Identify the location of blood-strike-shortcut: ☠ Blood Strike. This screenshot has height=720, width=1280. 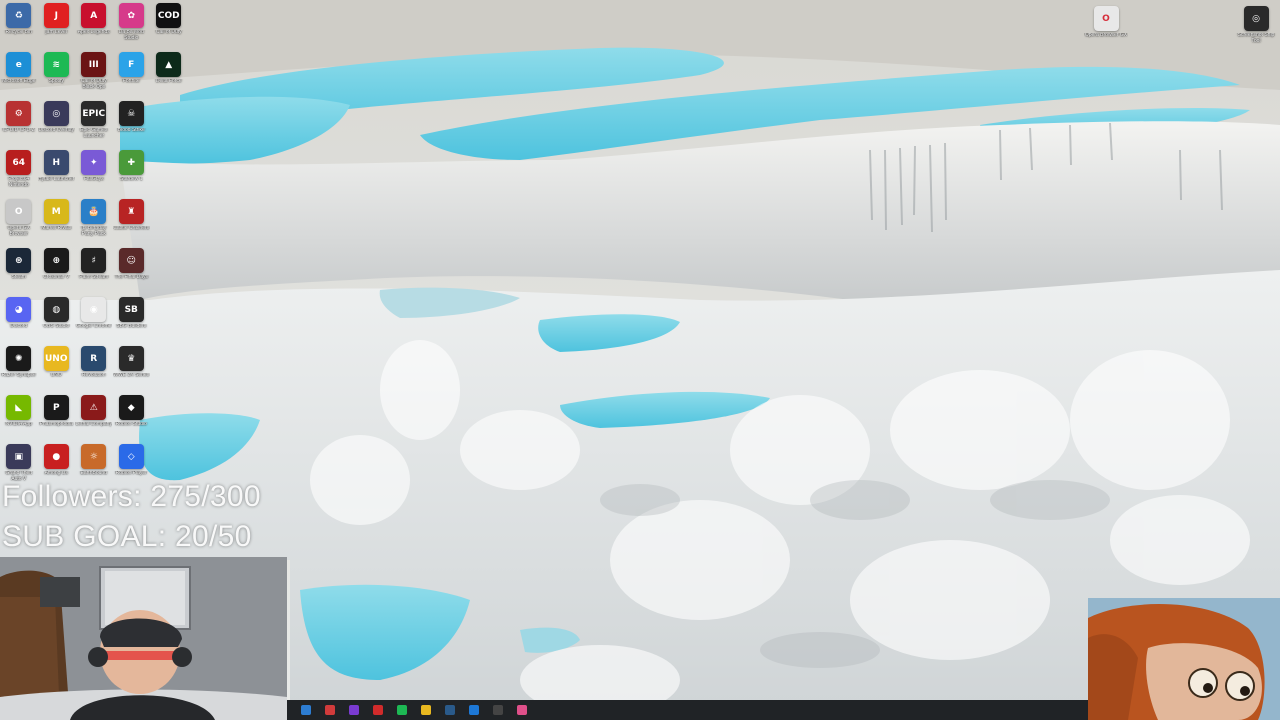
(132, 122).